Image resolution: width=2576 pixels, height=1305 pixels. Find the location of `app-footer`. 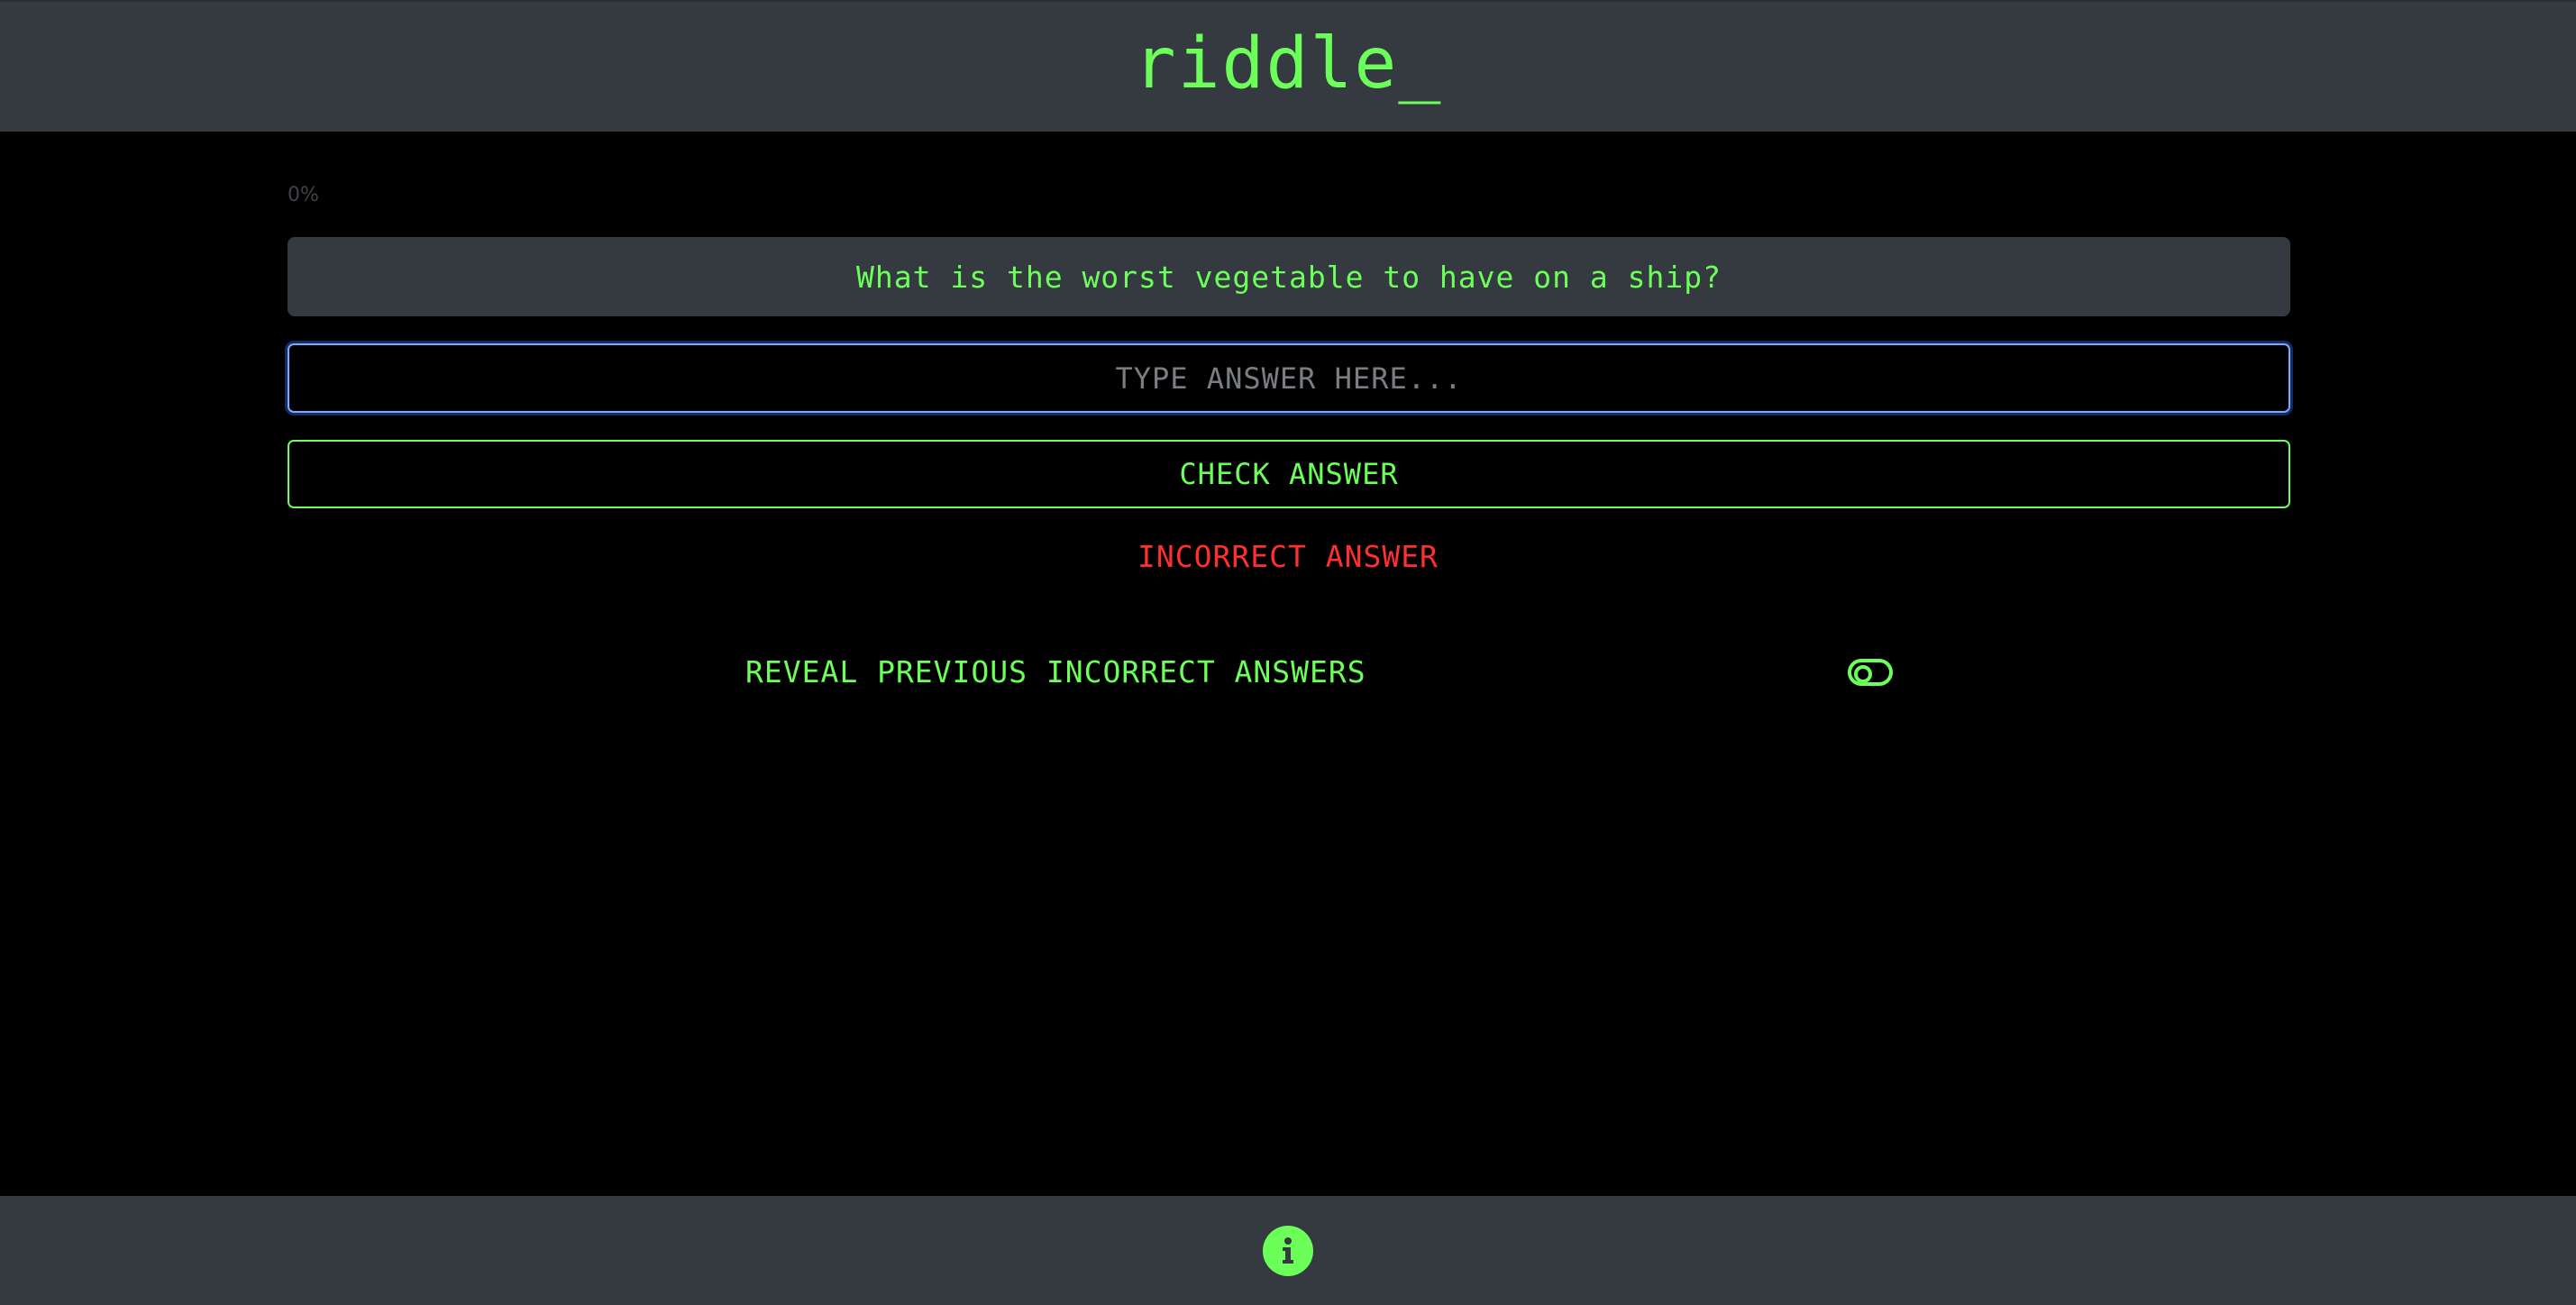

app-footer is located at coordinates (1288, 1250).